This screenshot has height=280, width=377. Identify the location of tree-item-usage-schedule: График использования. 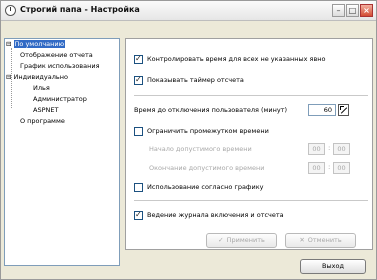
(60, 66).